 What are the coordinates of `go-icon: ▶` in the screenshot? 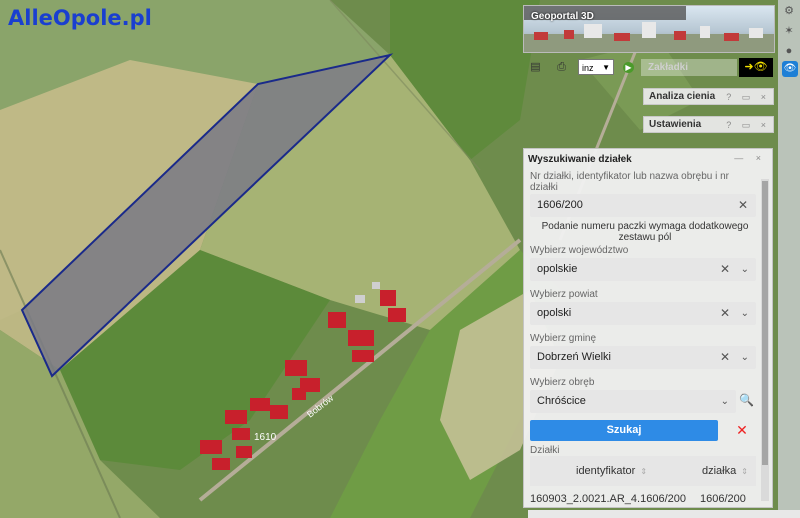 It's located at (628, 67).